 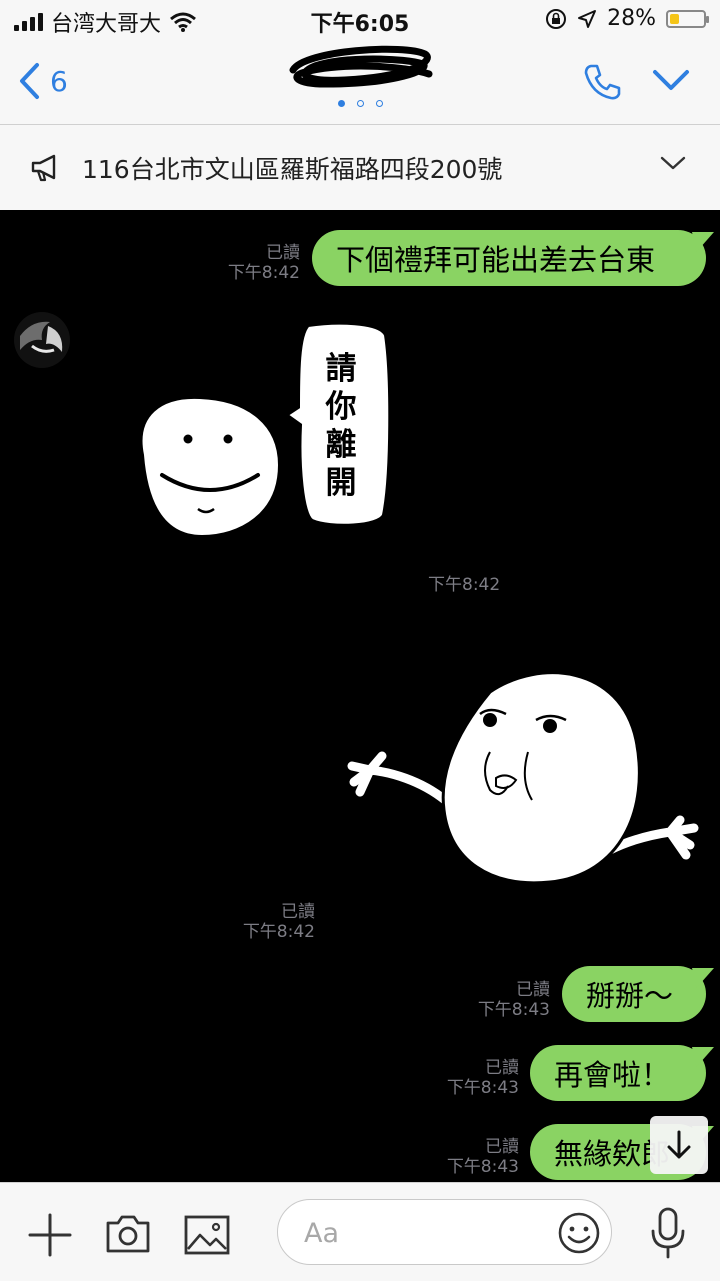 What do you see at coordinates (128, 1234) in the screenshot?
I see `camera-icon` at bounding box center [128, 1234].